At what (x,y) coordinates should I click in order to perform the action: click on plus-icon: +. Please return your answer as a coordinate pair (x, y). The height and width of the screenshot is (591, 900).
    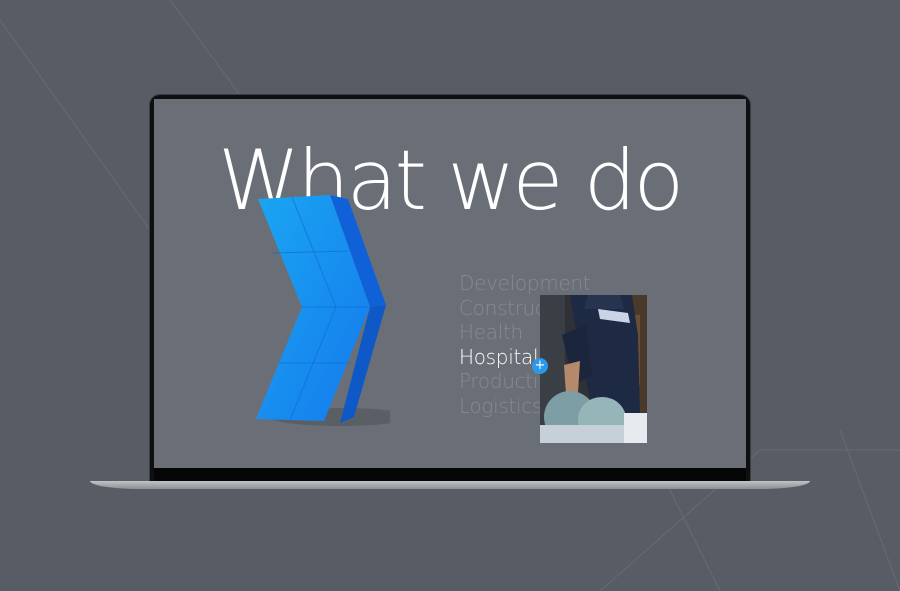
    Looking at the image, I should click on (540, 366).